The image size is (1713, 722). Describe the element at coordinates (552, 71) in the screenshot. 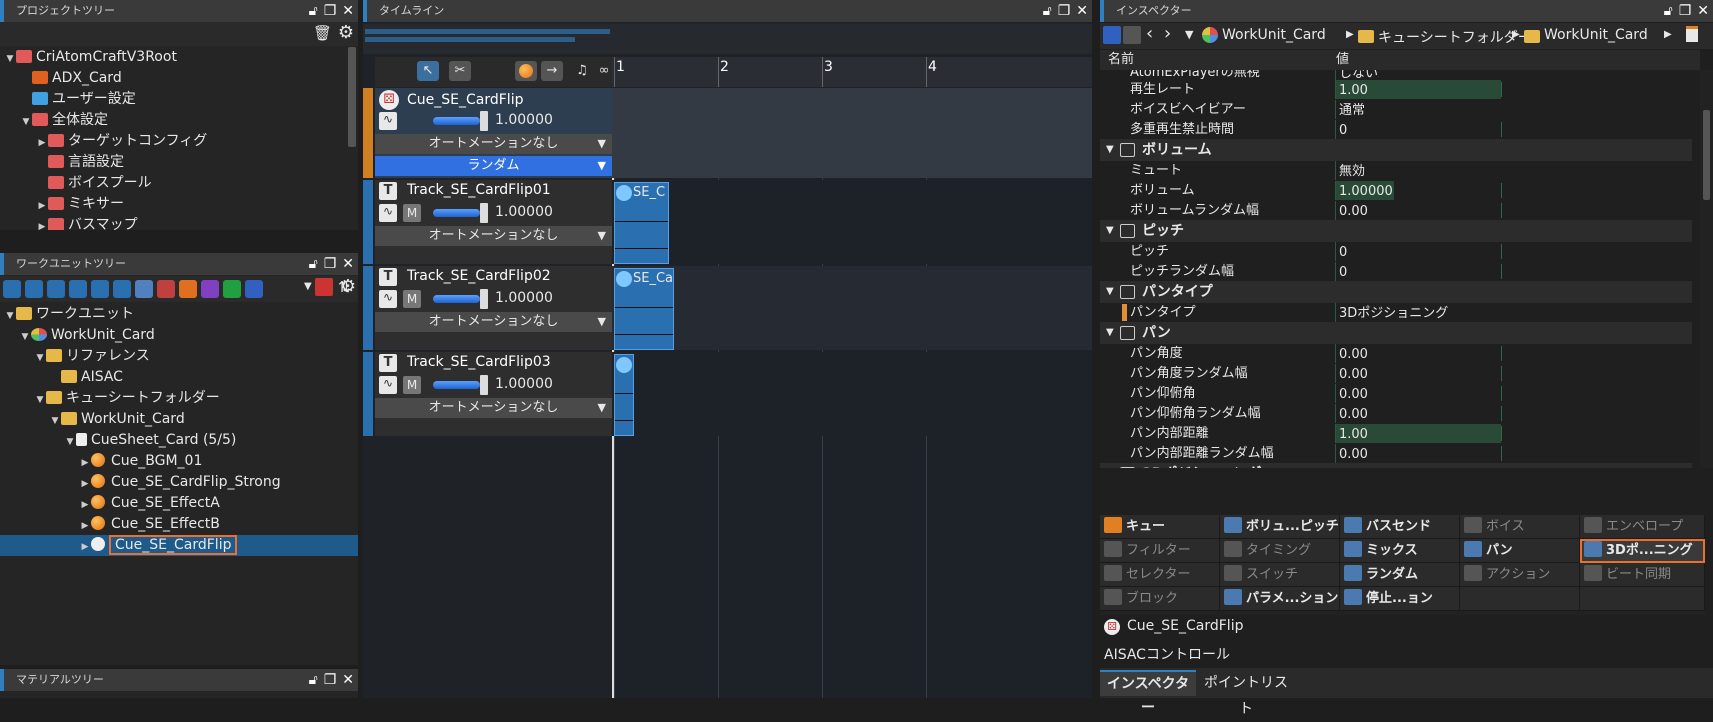

I see `arrow-right-icon: →` at that location.